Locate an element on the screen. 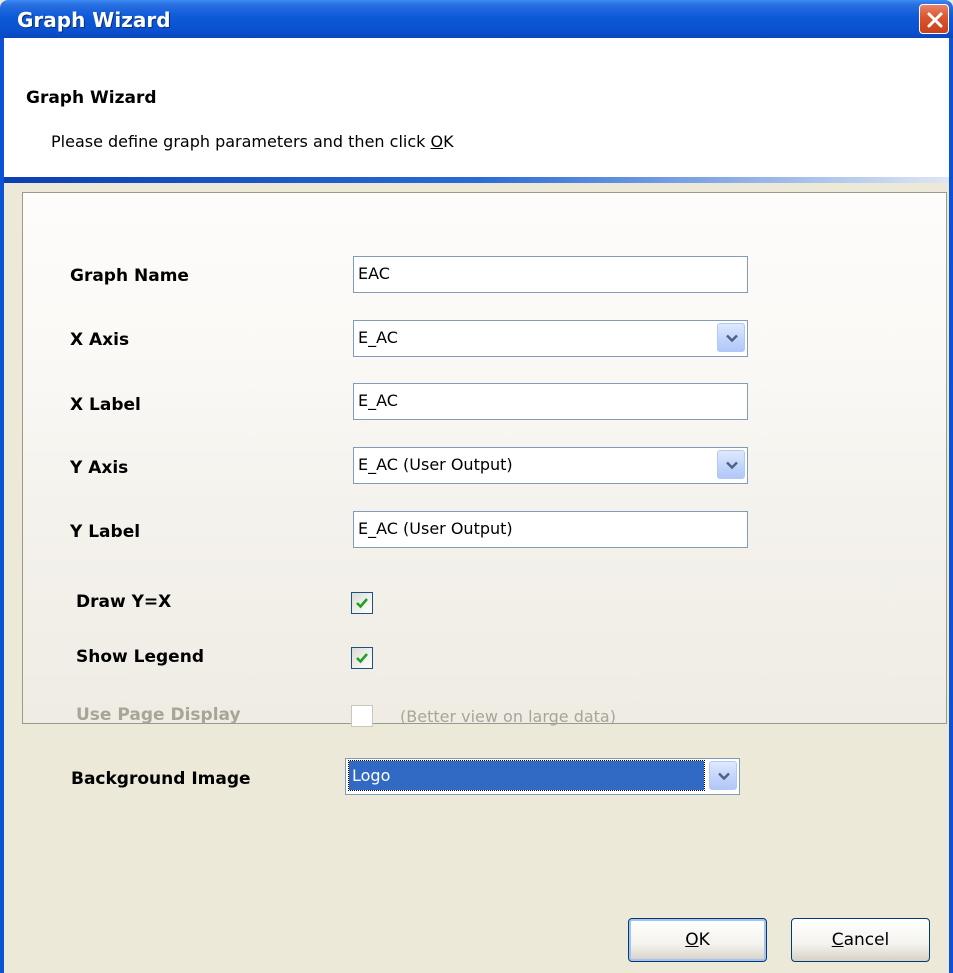 This screenshot has width=953, height=973. close-button is located at coordinates (934, 19).